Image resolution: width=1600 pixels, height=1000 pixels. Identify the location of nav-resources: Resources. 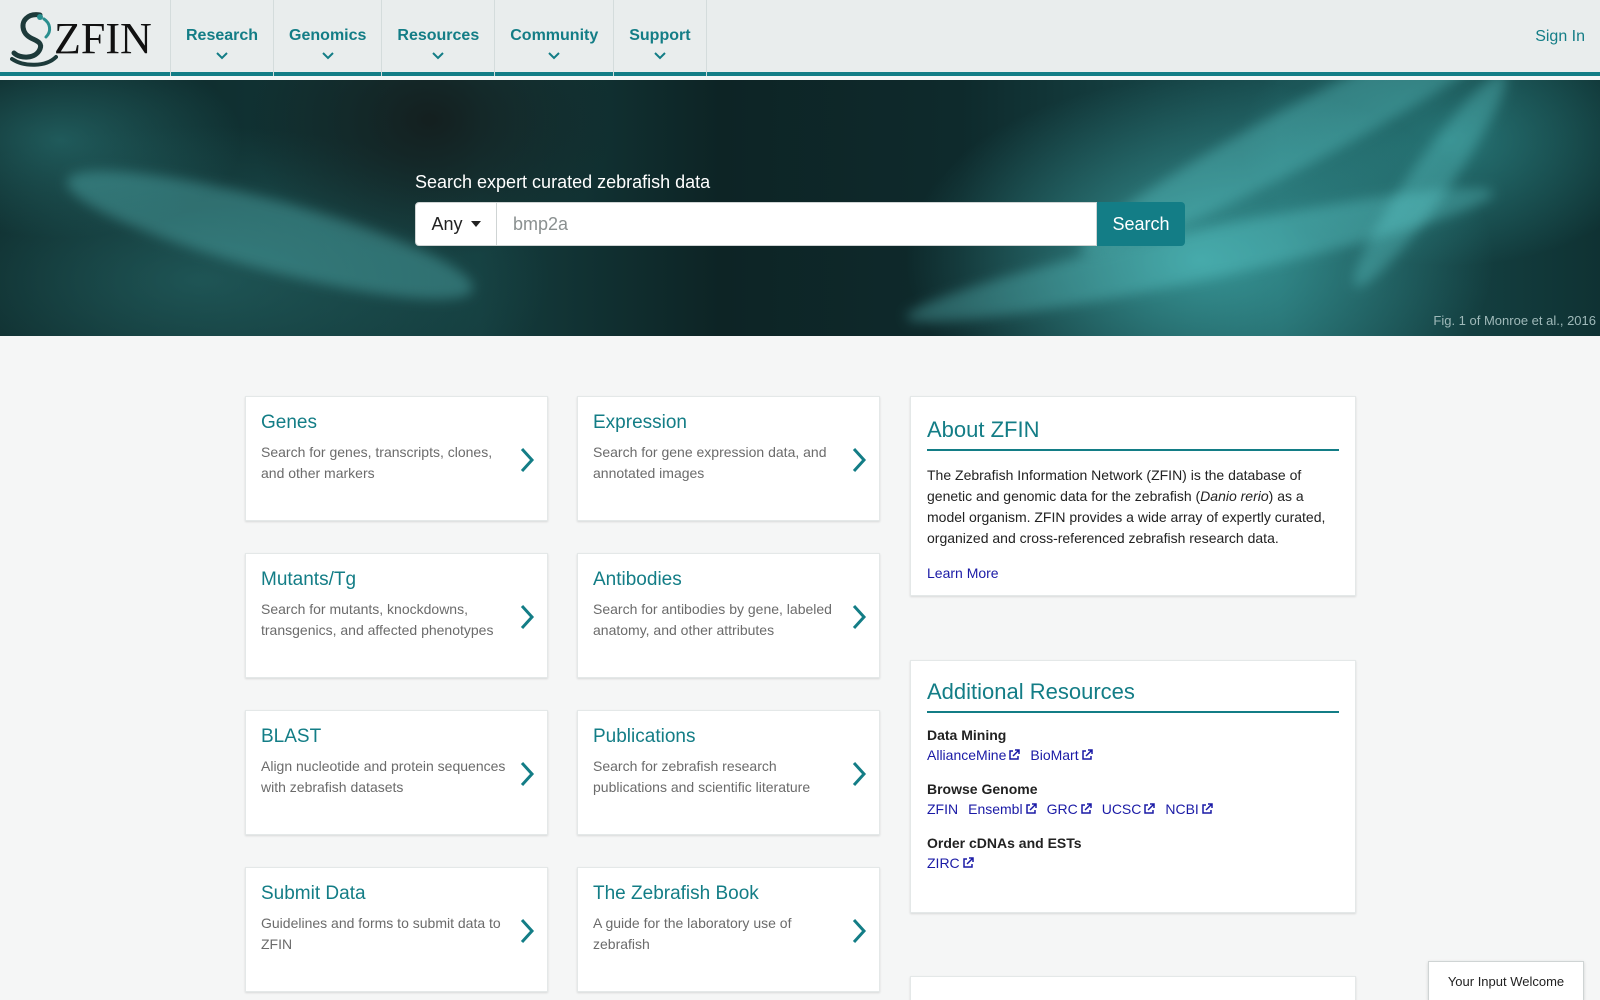
(439, 38).